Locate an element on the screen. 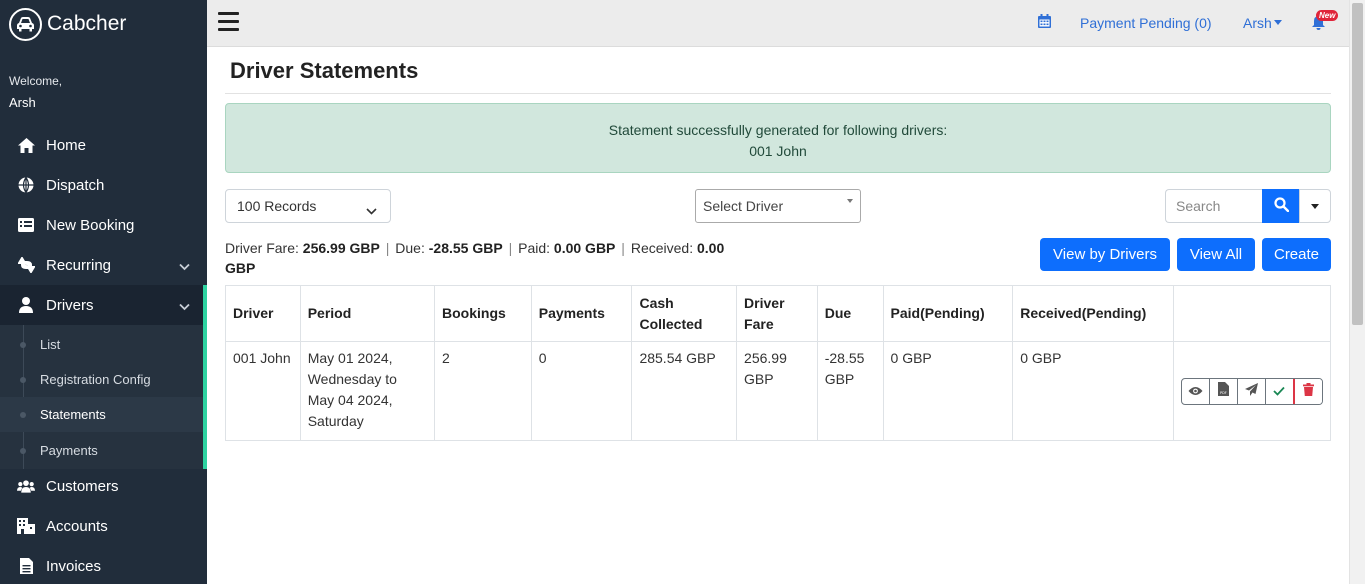  col-bookings: Bookings is located at coordinates (483, 313).